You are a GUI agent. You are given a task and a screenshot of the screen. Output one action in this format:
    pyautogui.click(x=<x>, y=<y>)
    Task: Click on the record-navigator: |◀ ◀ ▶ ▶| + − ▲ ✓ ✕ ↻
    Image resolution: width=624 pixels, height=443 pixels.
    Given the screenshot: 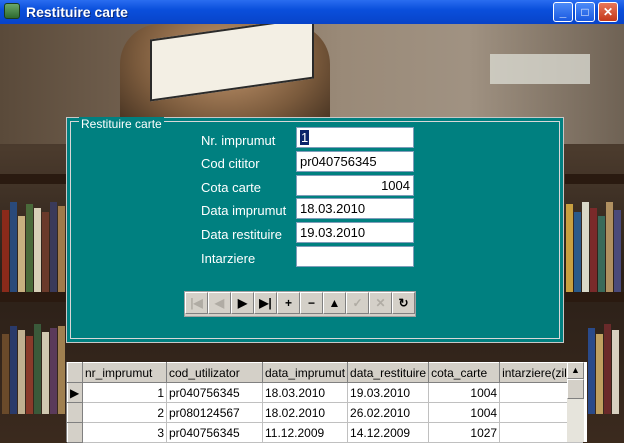 What is the action you would take?
    pyautogui.click(x=300, y=304)
    